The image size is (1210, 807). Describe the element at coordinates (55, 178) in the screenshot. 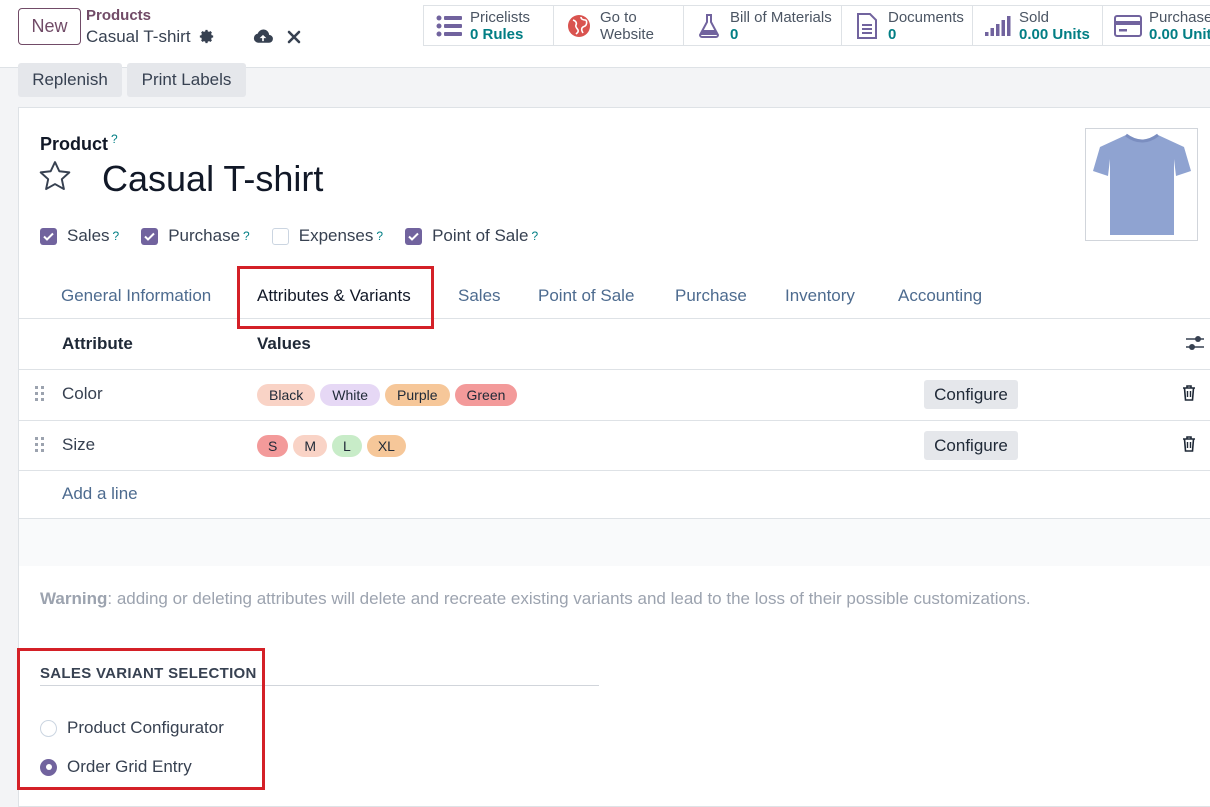

I see `favorite-star-icon` at that location.